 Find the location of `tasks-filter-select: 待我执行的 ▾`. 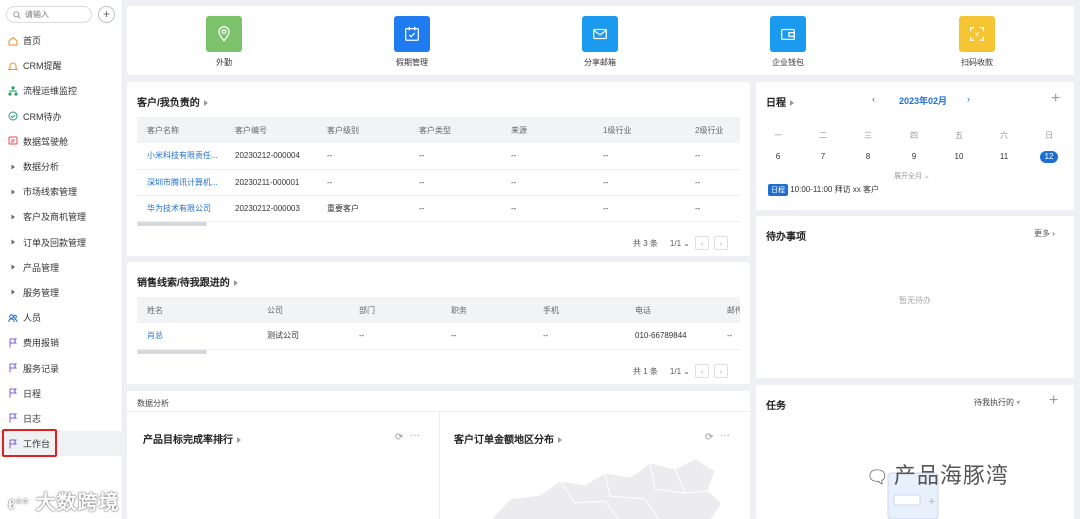

tasks-filter-select: 待我执行的 ▾ is located at coordinates (997, 402).